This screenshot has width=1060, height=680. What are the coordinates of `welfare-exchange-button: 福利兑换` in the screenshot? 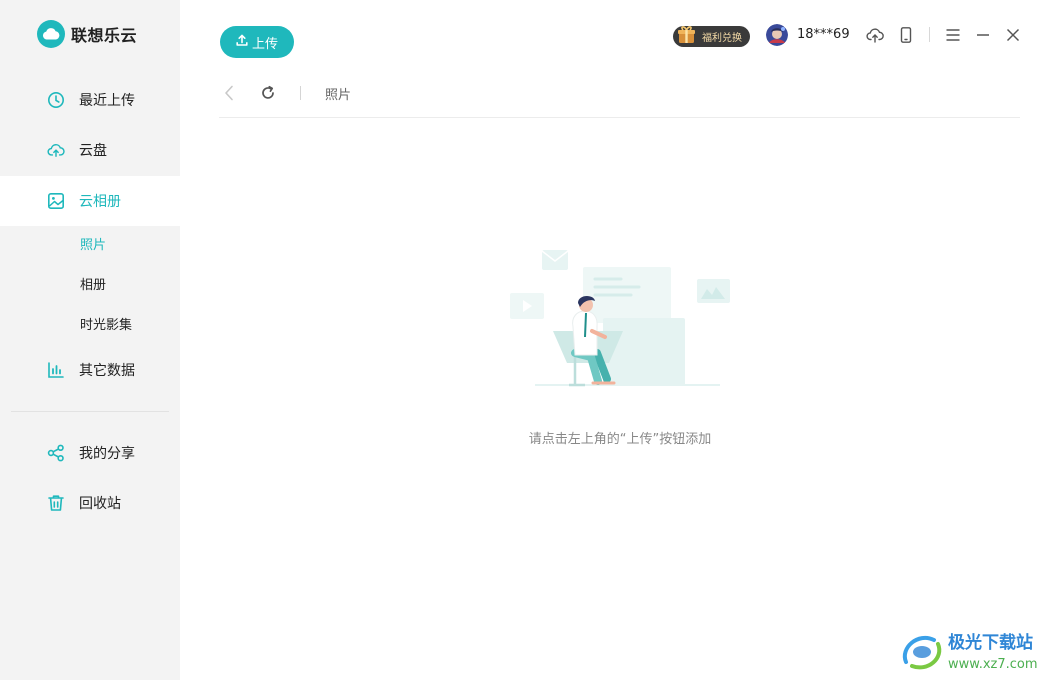 It's located at (711, 36).